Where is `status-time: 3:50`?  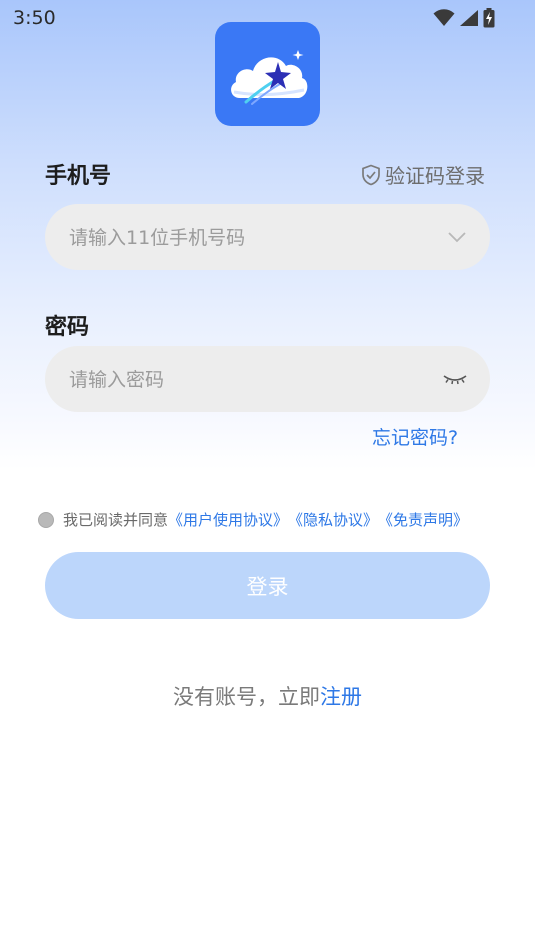 status-time: 3:50 is located at coordinates (34, 18).